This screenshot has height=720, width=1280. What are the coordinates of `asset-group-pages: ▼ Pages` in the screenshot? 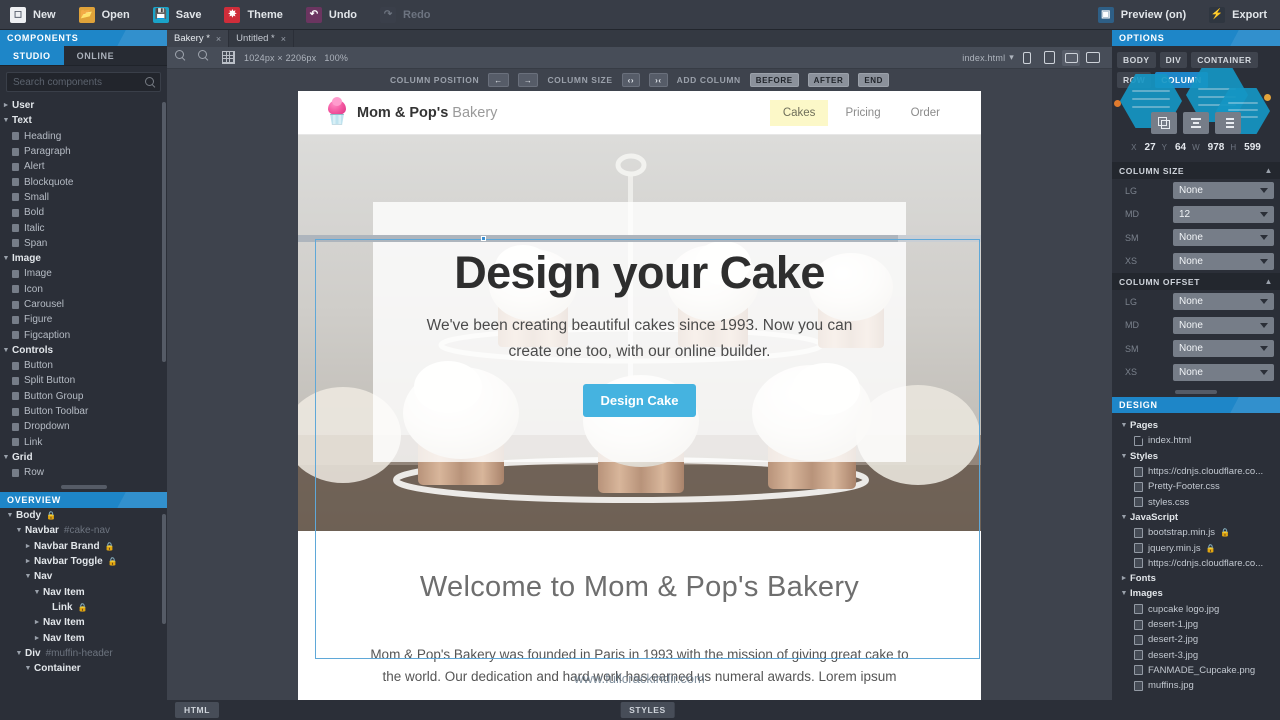 It's located at (1196, 425).